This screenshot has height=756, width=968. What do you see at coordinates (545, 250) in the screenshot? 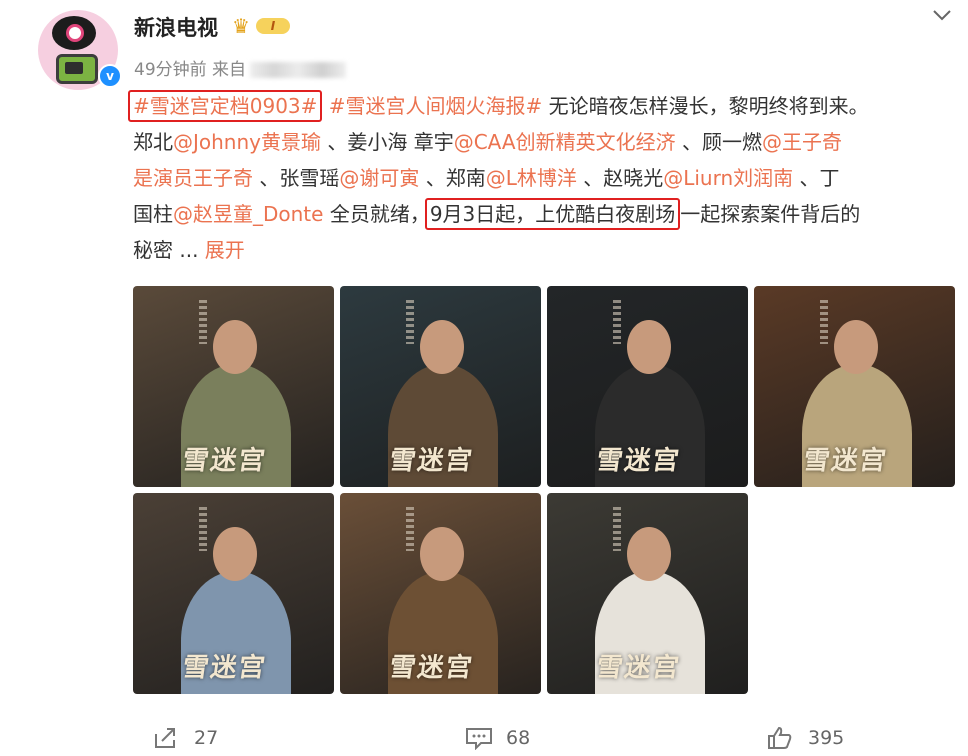
I see `post-line: 秘密 ... 展开` at bounding box center [545, 250].